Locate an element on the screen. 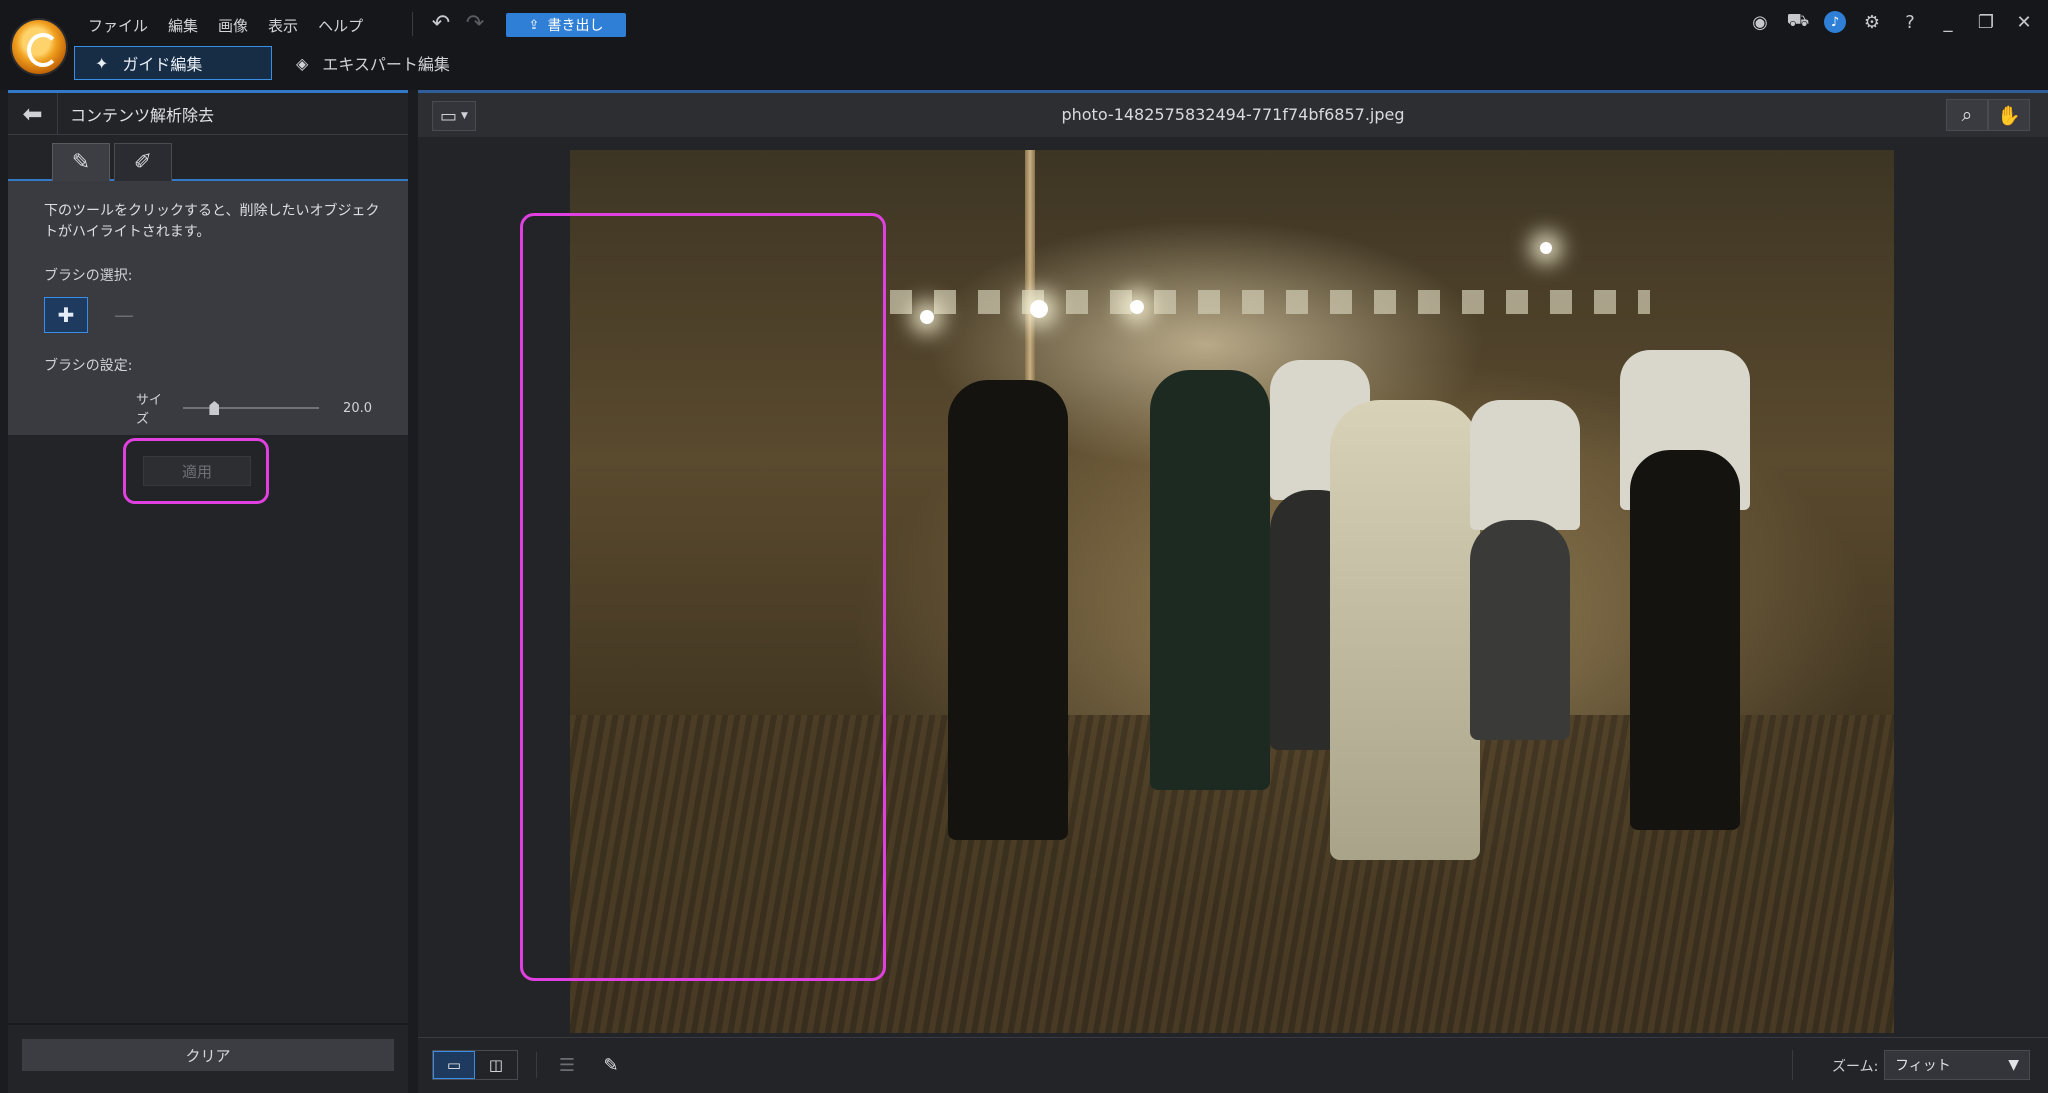  photo-bunting is located at coordinates (1270, 302).